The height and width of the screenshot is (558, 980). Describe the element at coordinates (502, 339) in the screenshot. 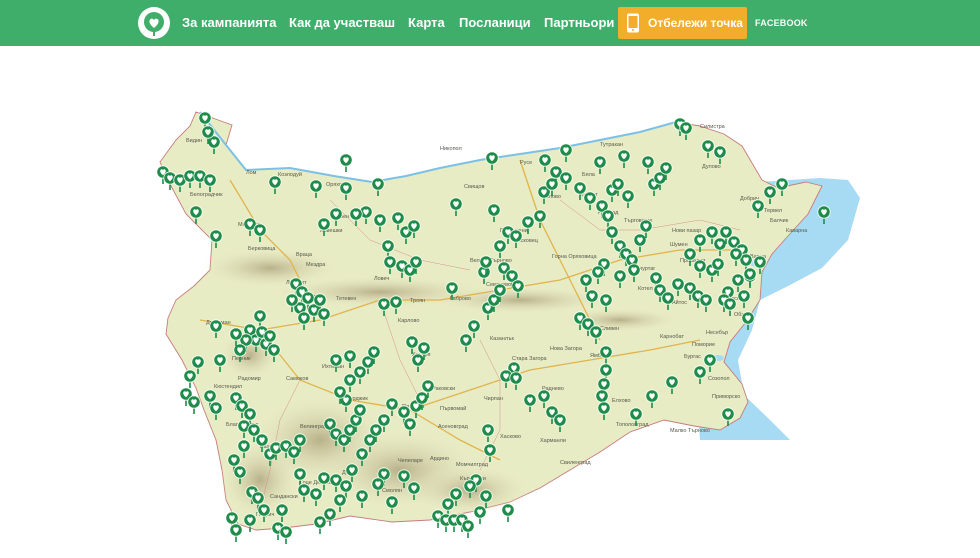

I see `city-label: Казанлък` at that location.